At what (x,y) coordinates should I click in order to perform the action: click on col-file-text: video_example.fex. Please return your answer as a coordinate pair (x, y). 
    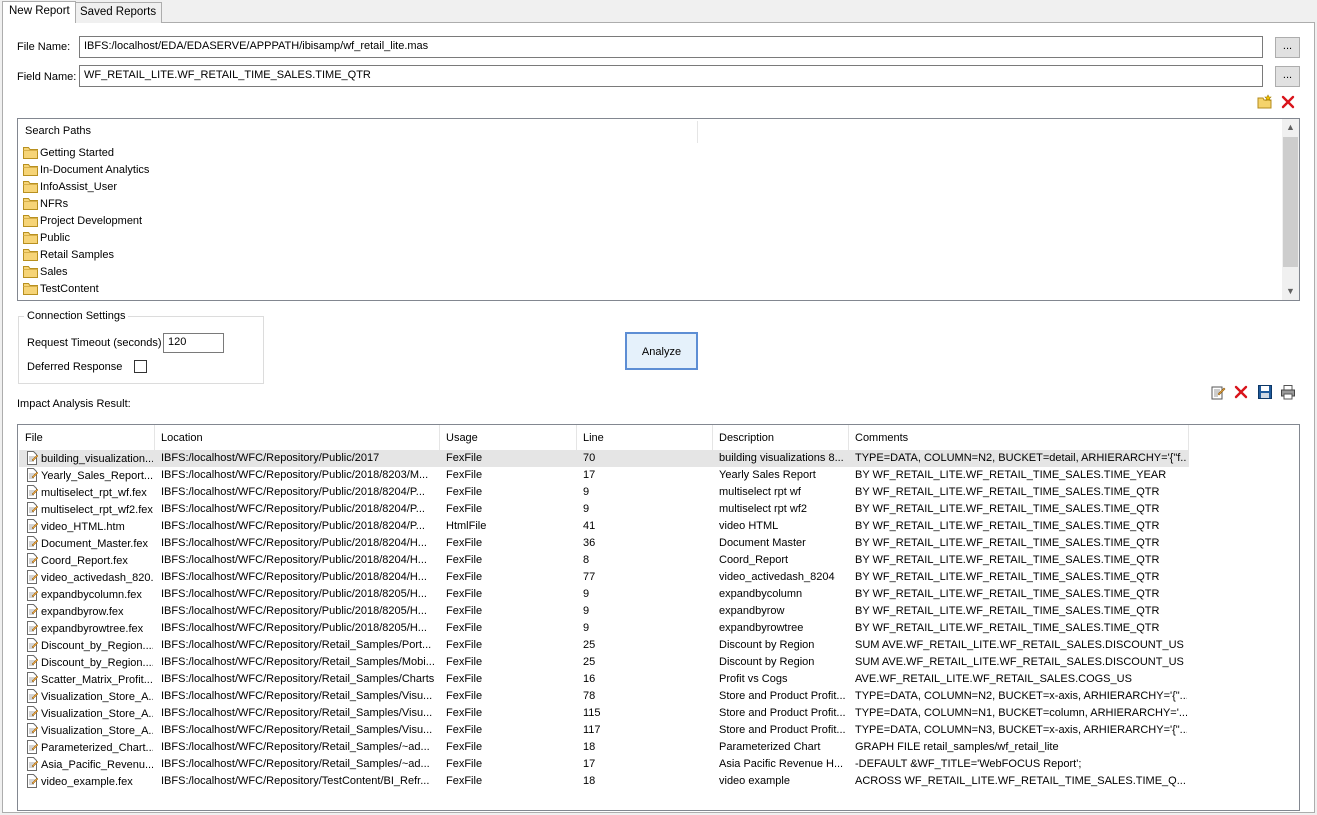
    Looking at the image, I should click on (87, 782).